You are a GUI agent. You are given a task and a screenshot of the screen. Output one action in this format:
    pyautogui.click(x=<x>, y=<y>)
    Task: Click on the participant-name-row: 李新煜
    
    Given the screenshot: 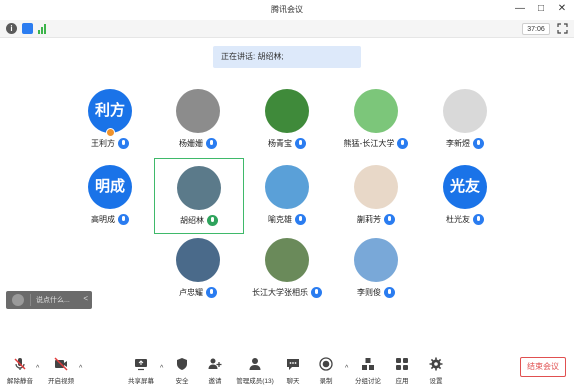 What is the action you would take?
    pyautogui.click(x=465, y=143)
    